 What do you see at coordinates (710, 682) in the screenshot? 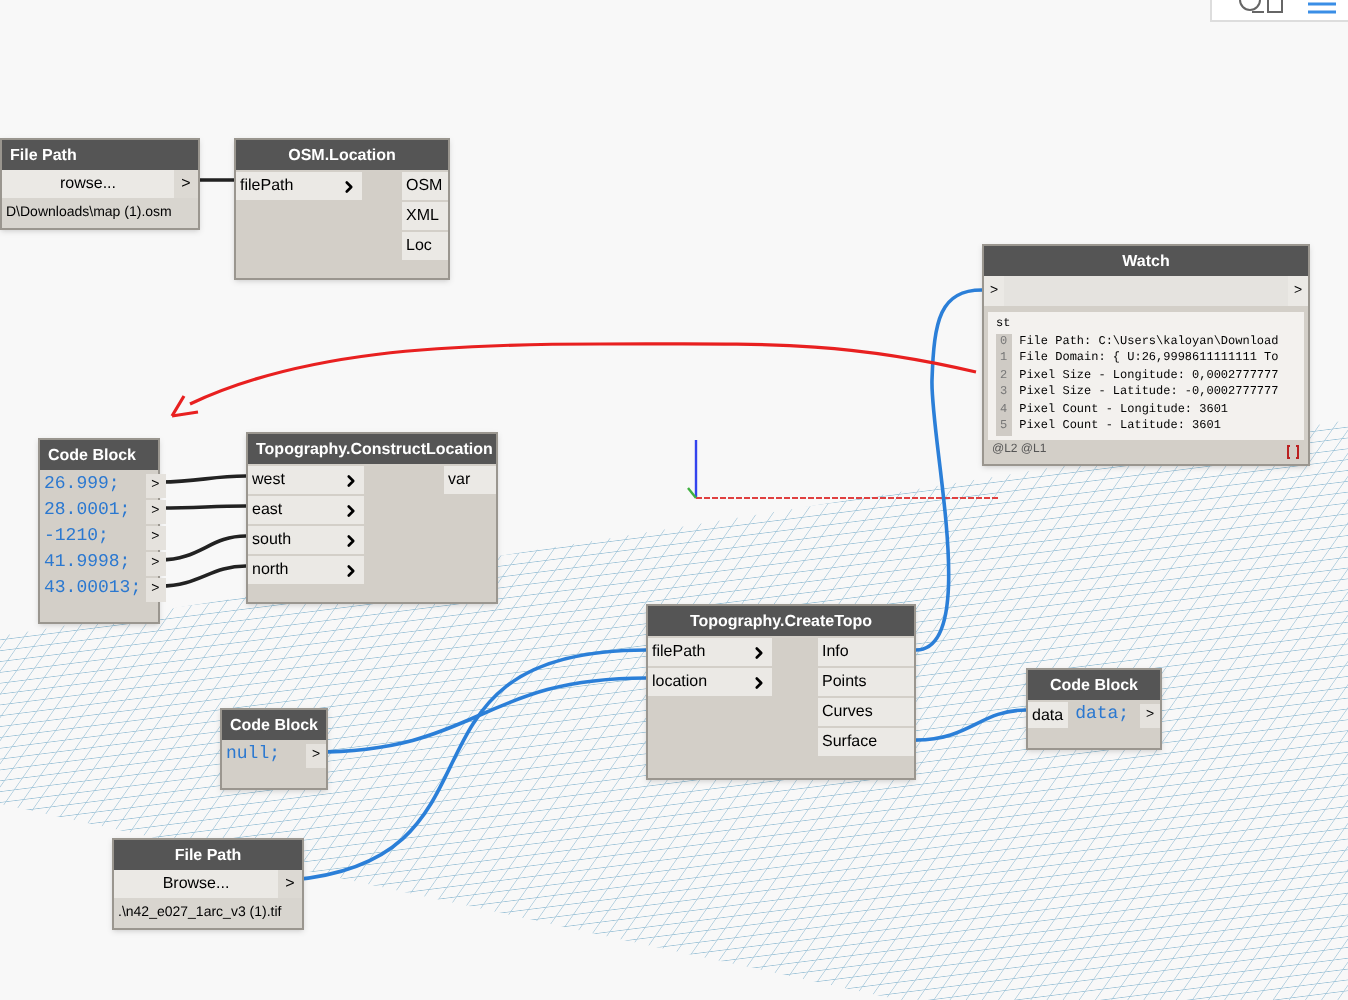
I see `input-port: location` at bounding box center [710, 682].